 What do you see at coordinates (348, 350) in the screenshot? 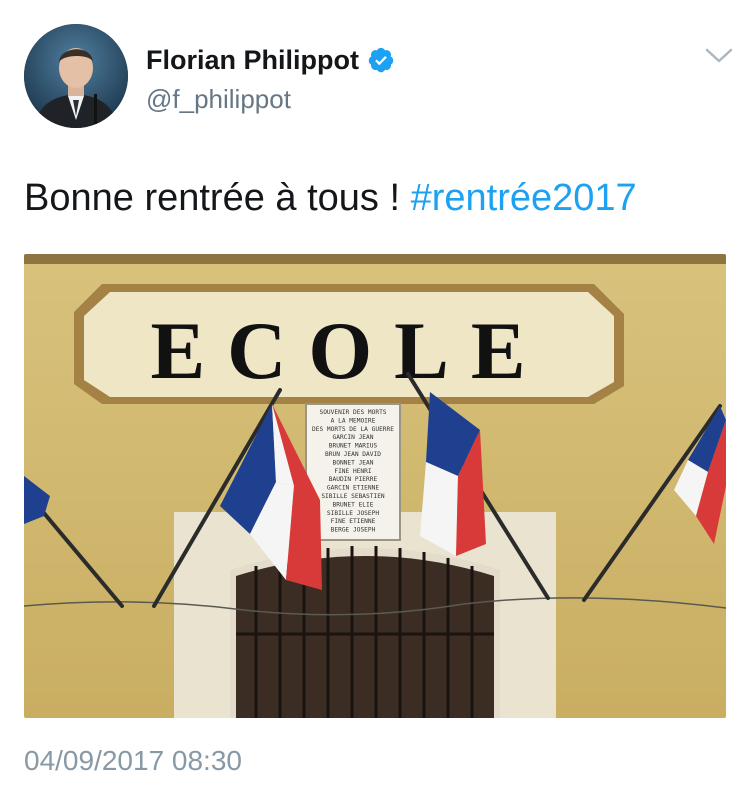
I see `sign-text: ECOLE` at bounding box center [348, 350].